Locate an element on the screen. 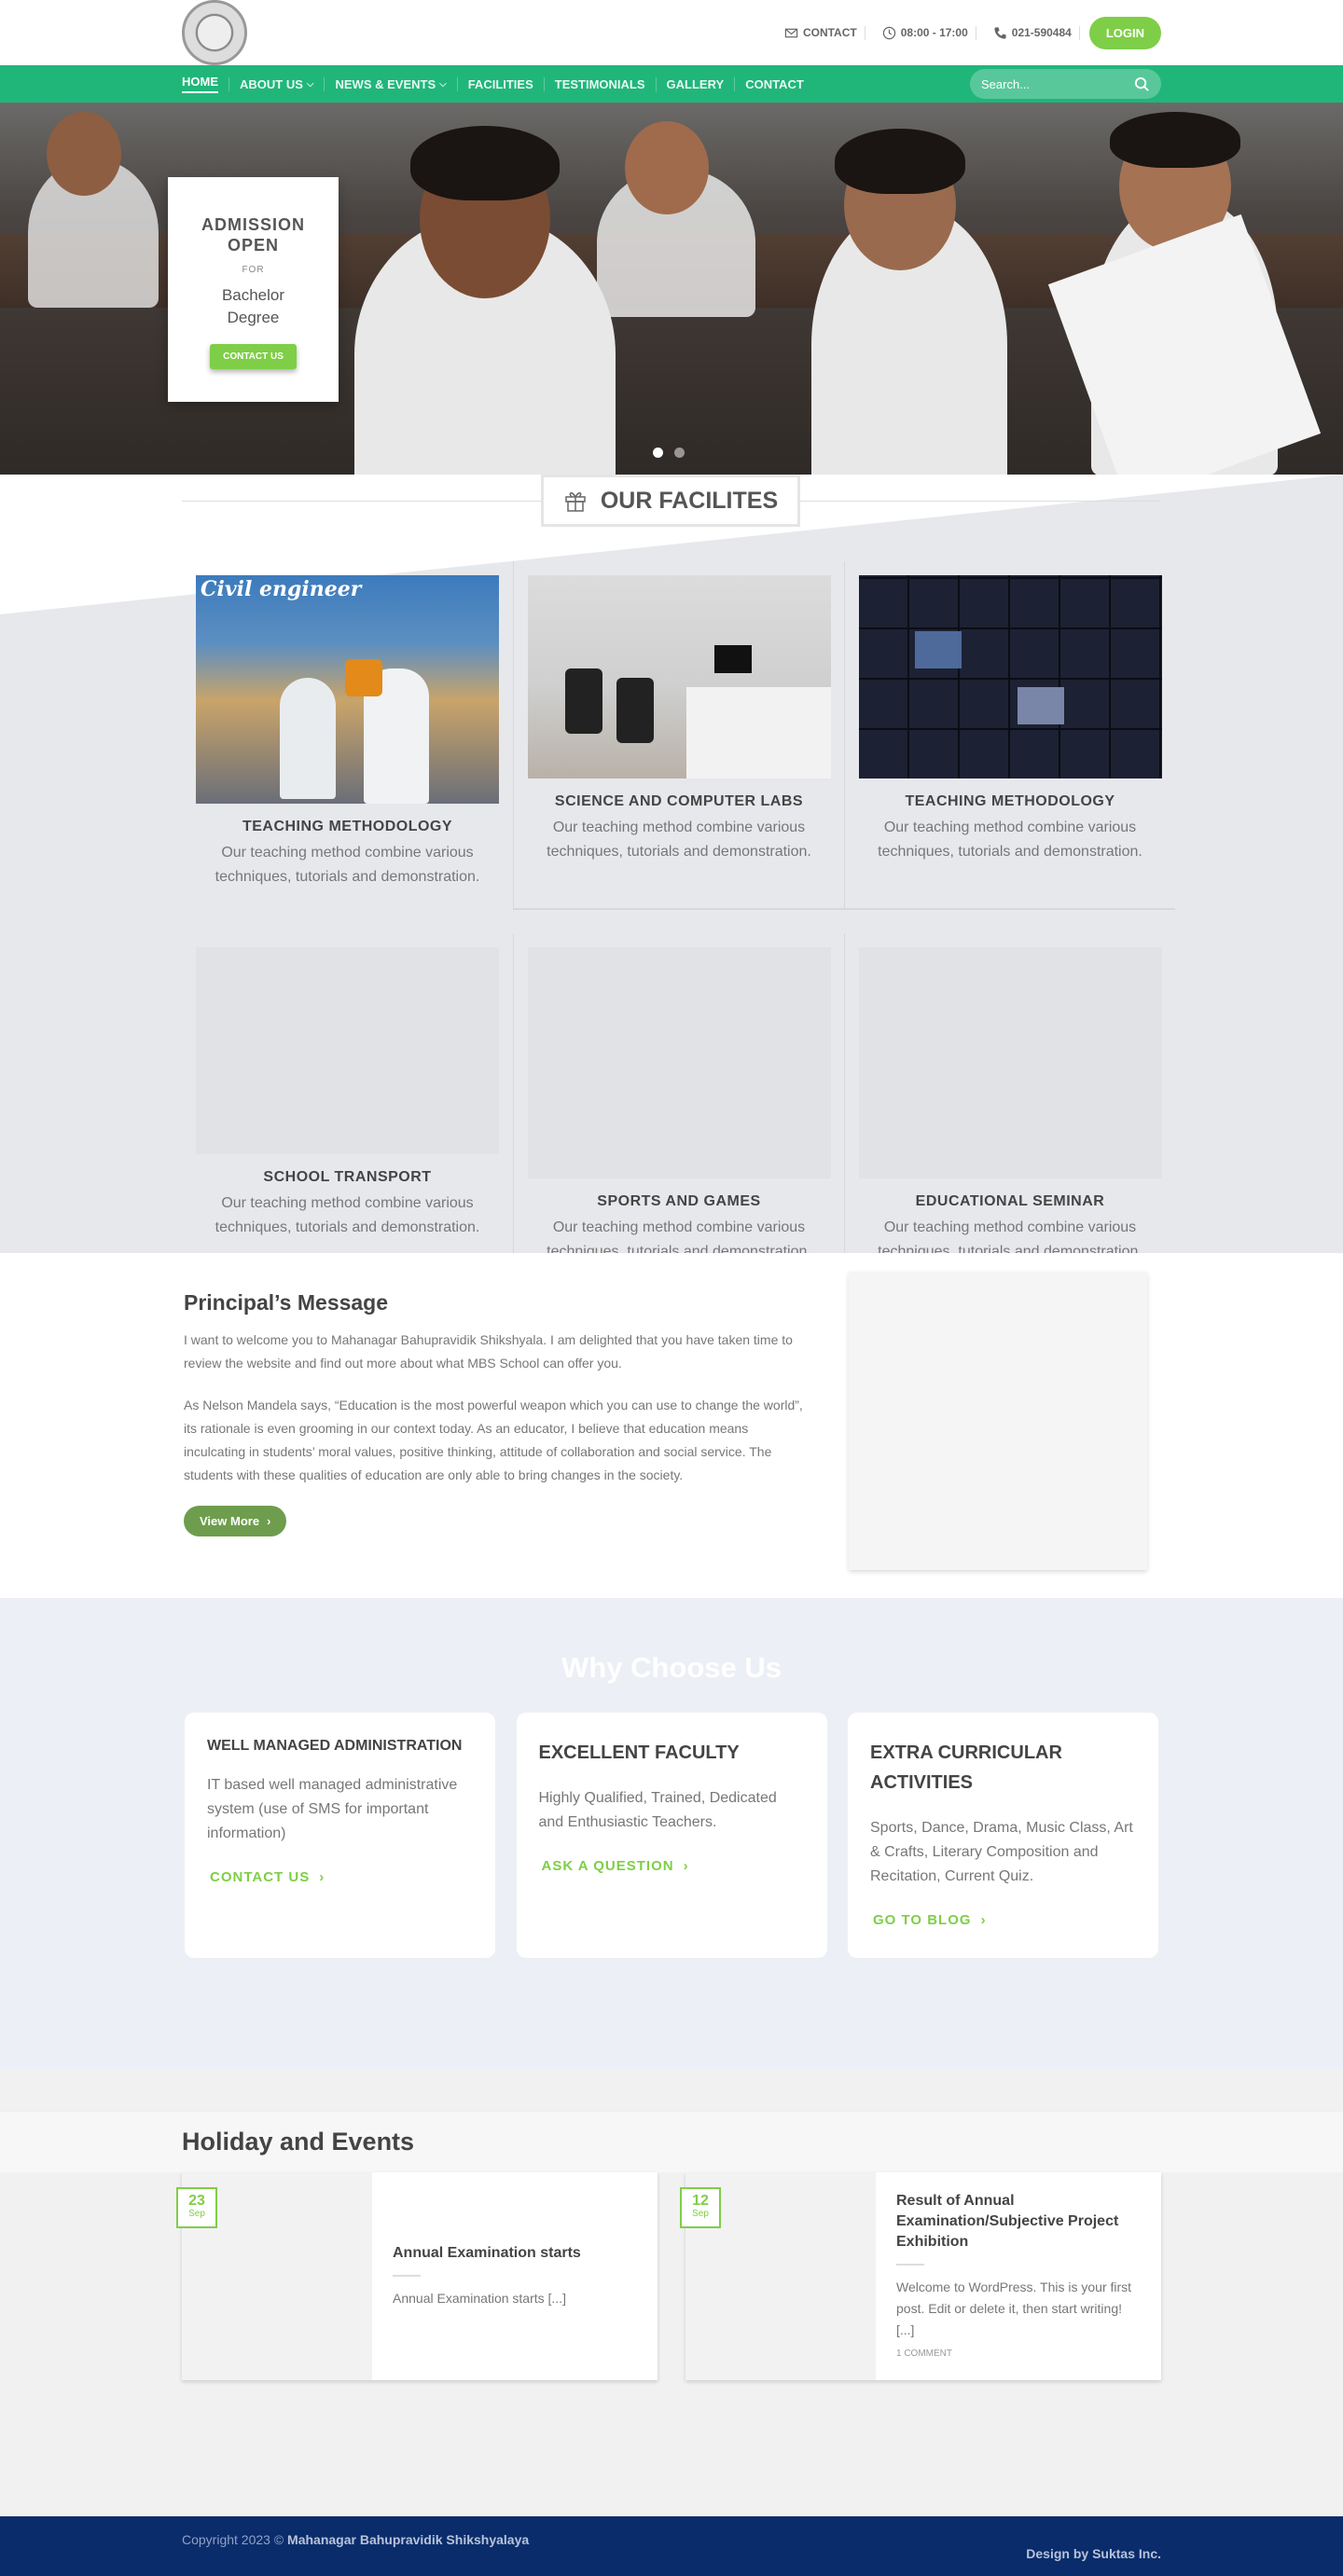 This screenshot has height=2576, width=1343. slider-dots is located at coordinates (673, 454).